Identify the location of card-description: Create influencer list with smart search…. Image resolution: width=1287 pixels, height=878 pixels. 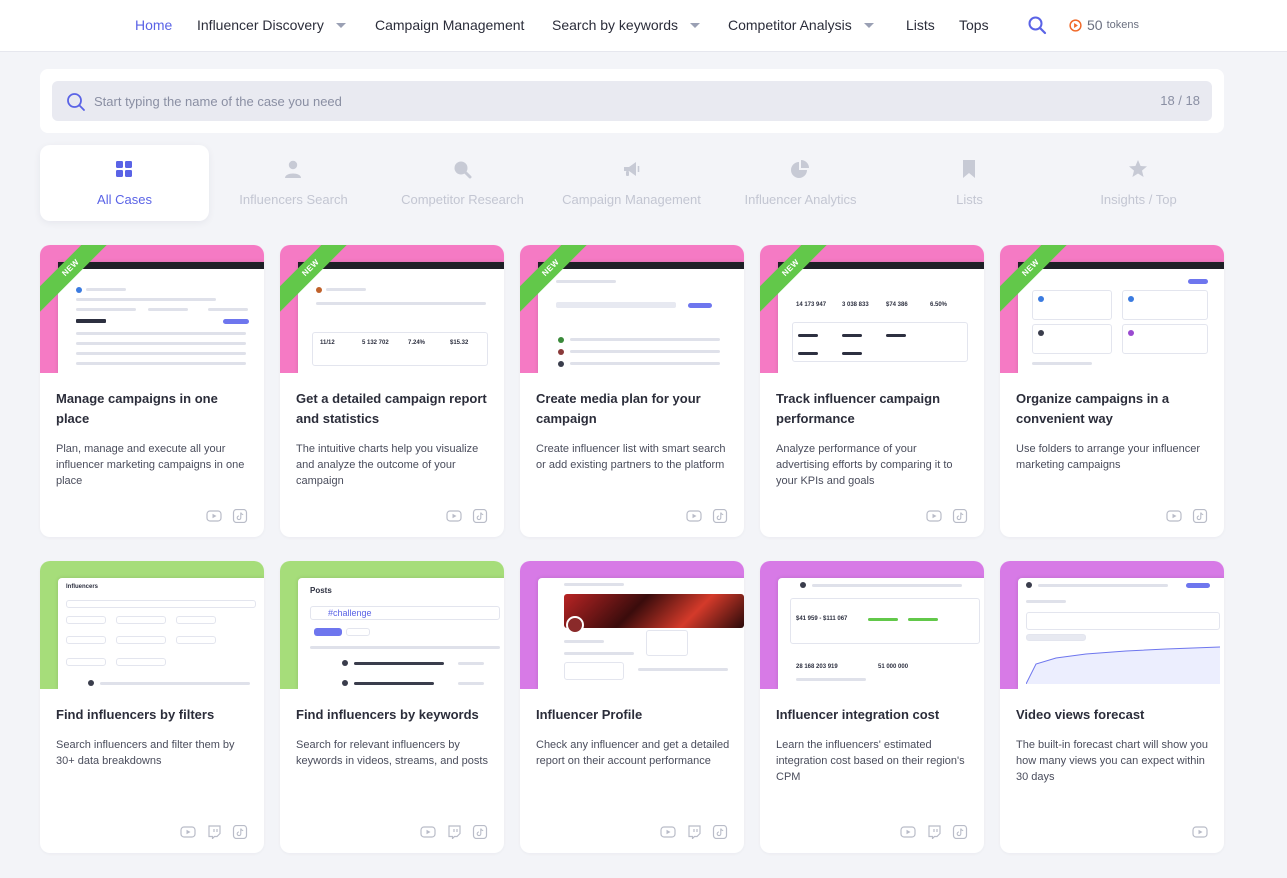
(631, 457).